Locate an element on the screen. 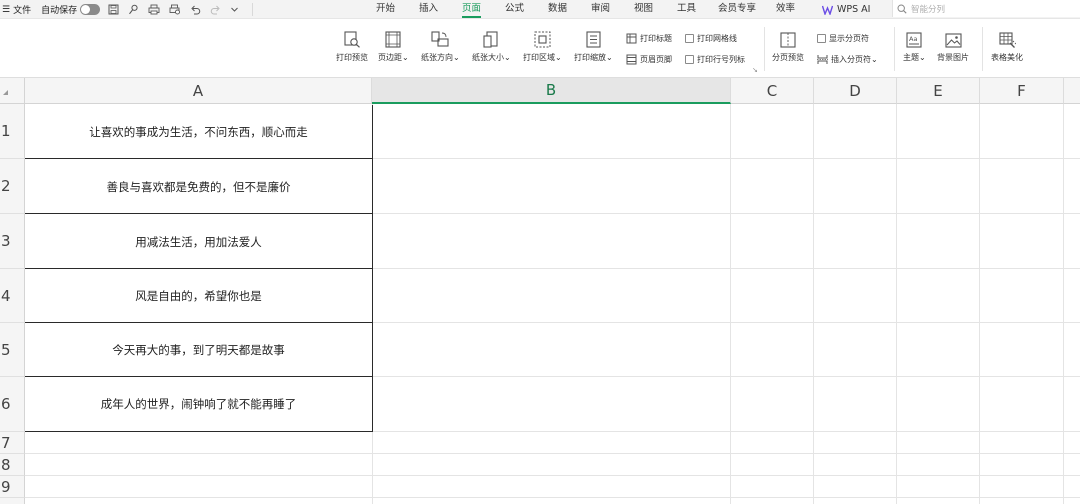 This screenshot has height=504, width=1080. paper-size-icon is located at coordinates (490, 39).